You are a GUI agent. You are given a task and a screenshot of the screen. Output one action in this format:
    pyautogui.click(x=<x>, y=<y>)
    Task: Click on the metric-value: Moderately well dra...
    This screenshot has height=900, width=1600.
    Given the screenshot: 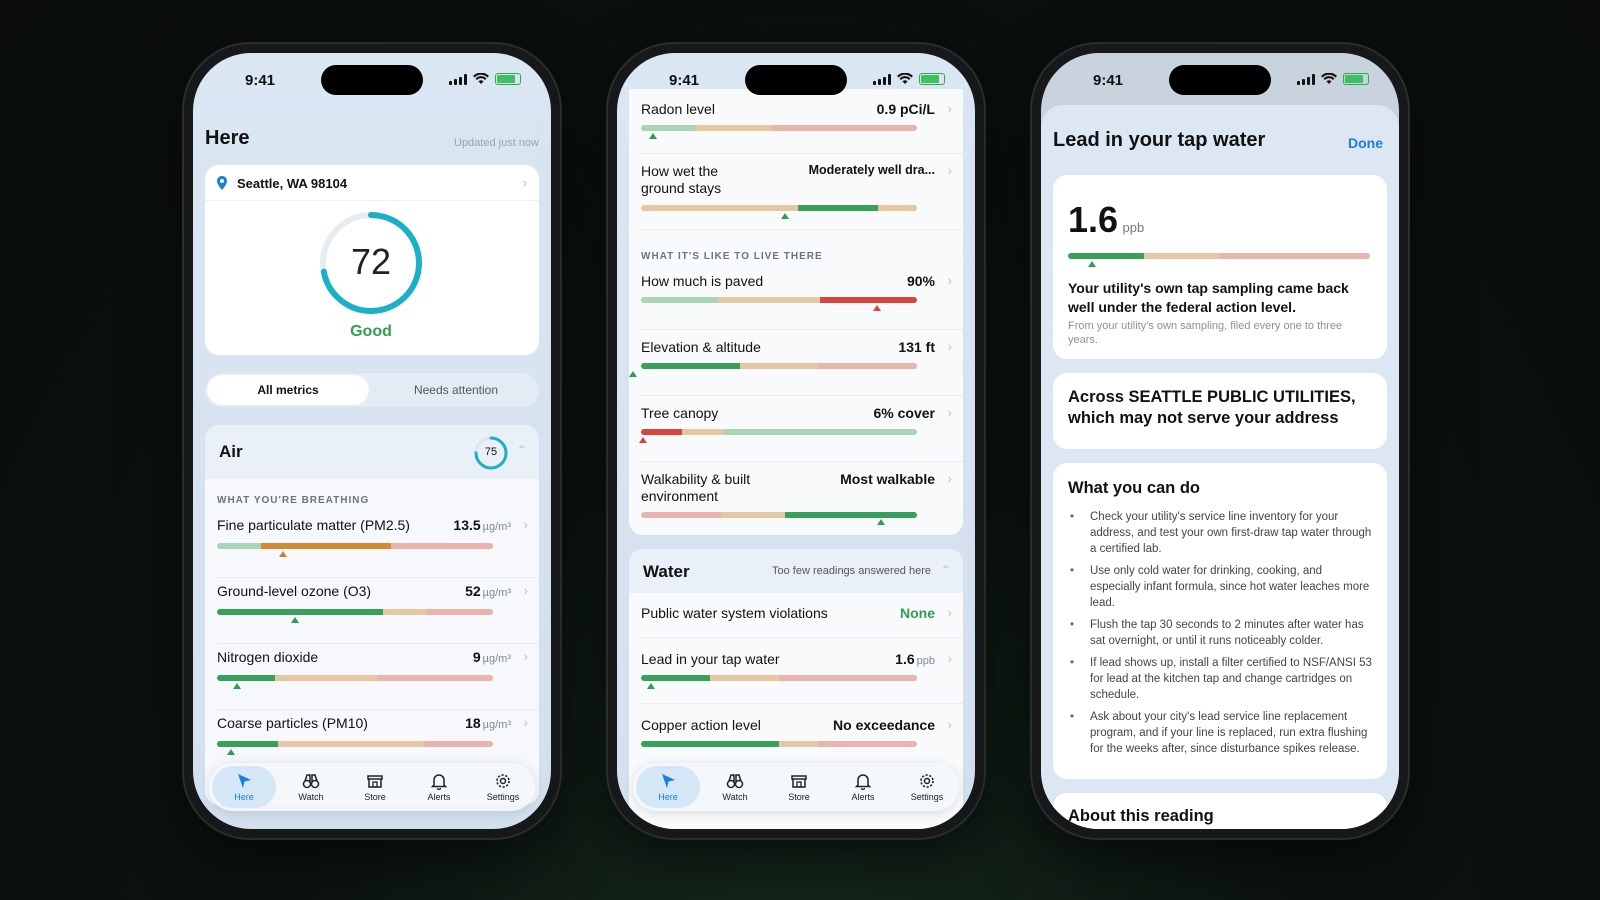 What is the action you would take?
    pyautogui.click(x=871, y=170)
    